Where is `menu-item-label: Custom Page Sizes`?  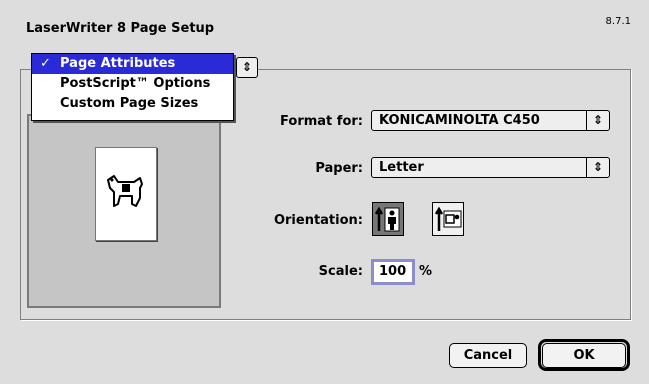 menu-item-label: Custom Page Sizes is located at coordinates (129, 103).